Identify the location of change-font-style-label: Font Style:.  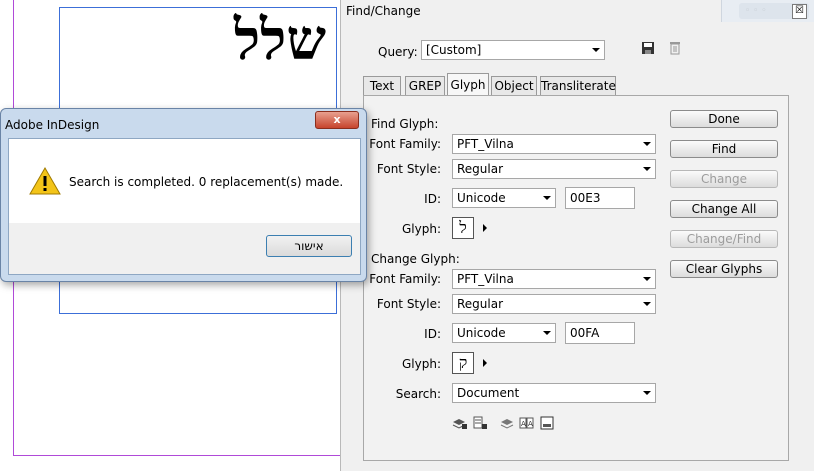
(408, 304).